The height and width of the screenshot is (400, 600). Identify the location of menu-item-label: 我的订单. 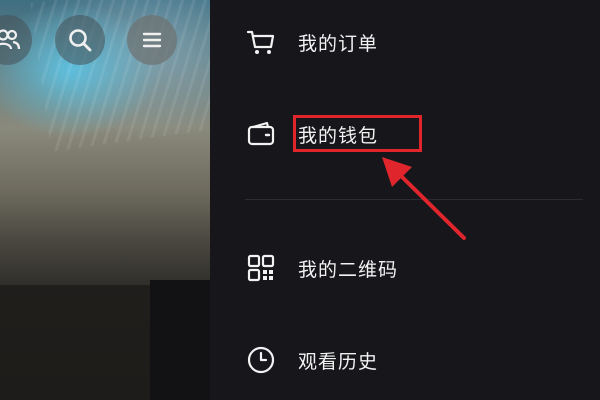
(338, 43).